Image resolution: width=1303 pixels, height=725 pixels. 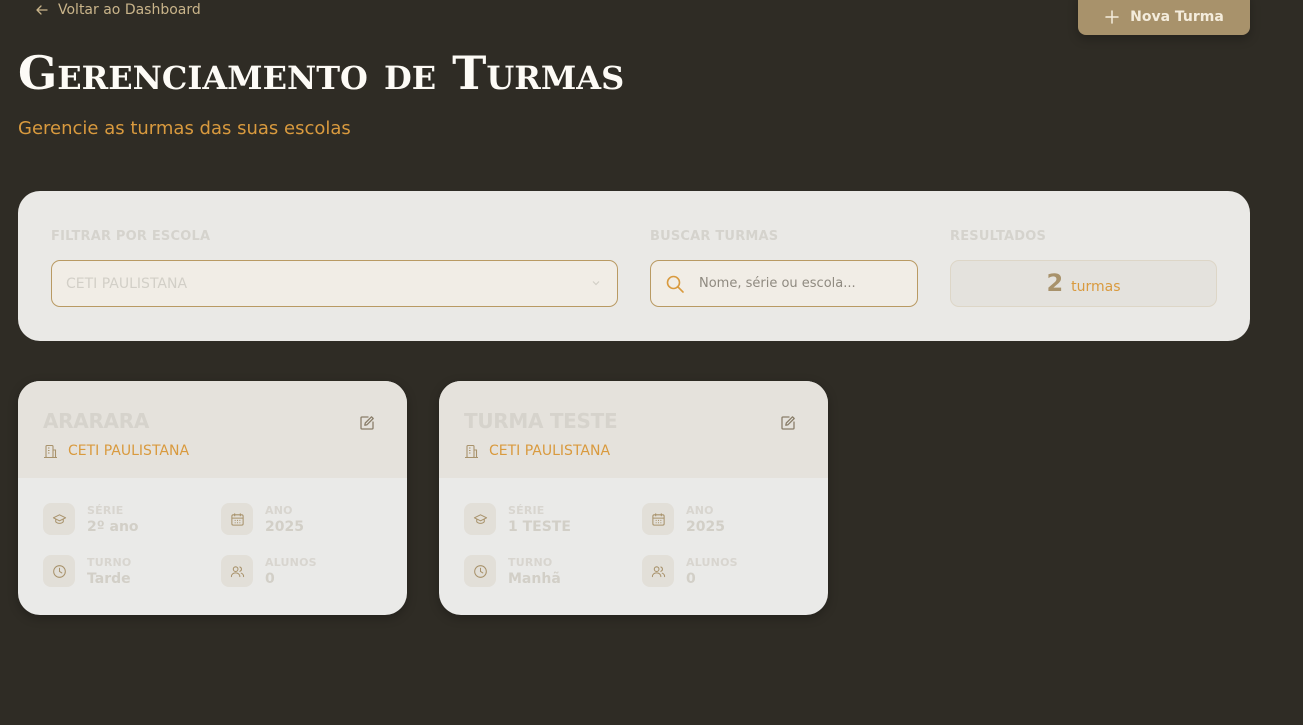 I want to click on results-unit: turmas, so click(x=1096, y=287).